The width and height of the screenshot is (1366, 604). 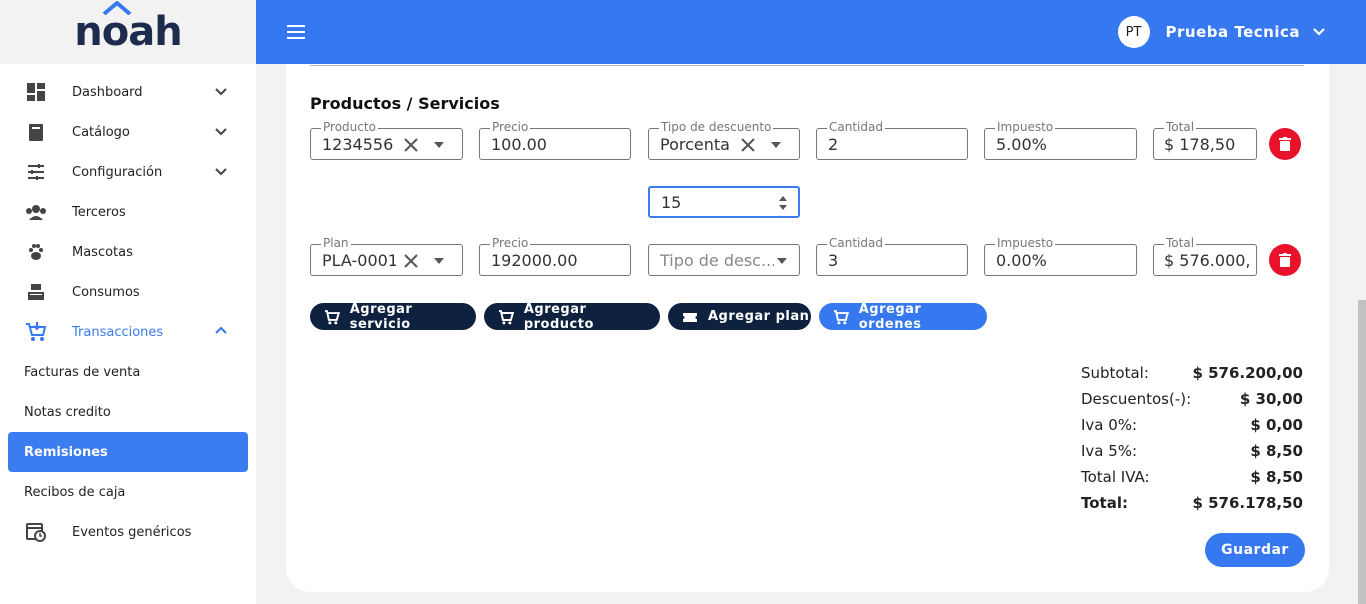 What do you see at coordinates (36, 132) in the screenshot?
I see `catalog-icon` at bounding box center [36, 132].